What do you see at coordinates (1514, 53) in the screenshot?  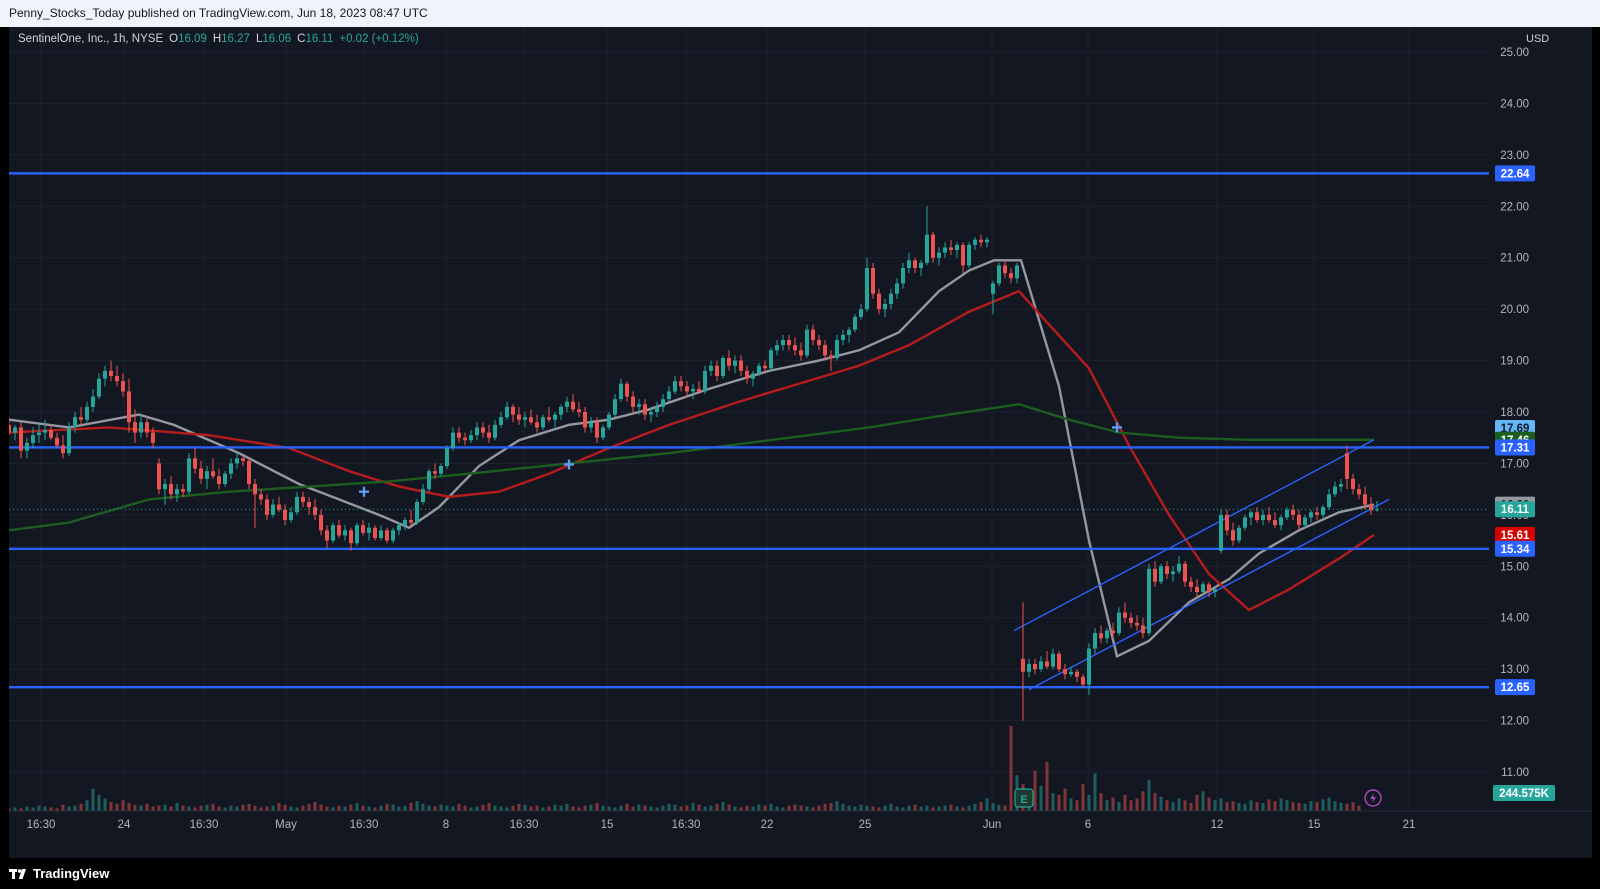 I see `y-tick-label: 25.00` at bounding box center [1514, 53].